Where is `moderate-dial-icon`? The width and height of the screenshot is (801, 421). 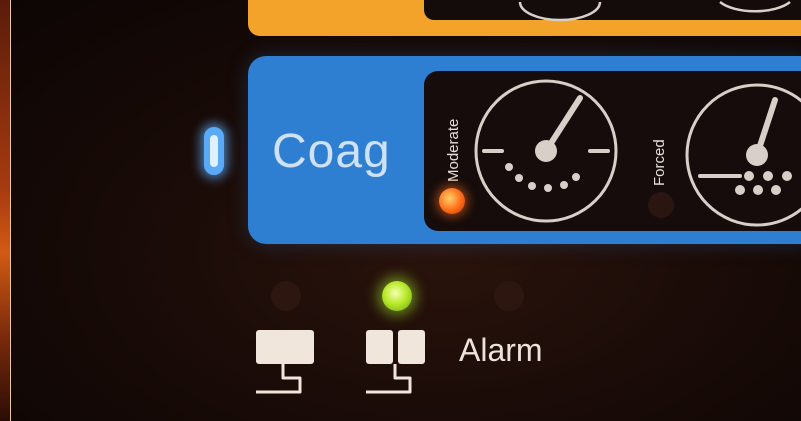 moderate-dial-icon is located at coordinates (546, 151).